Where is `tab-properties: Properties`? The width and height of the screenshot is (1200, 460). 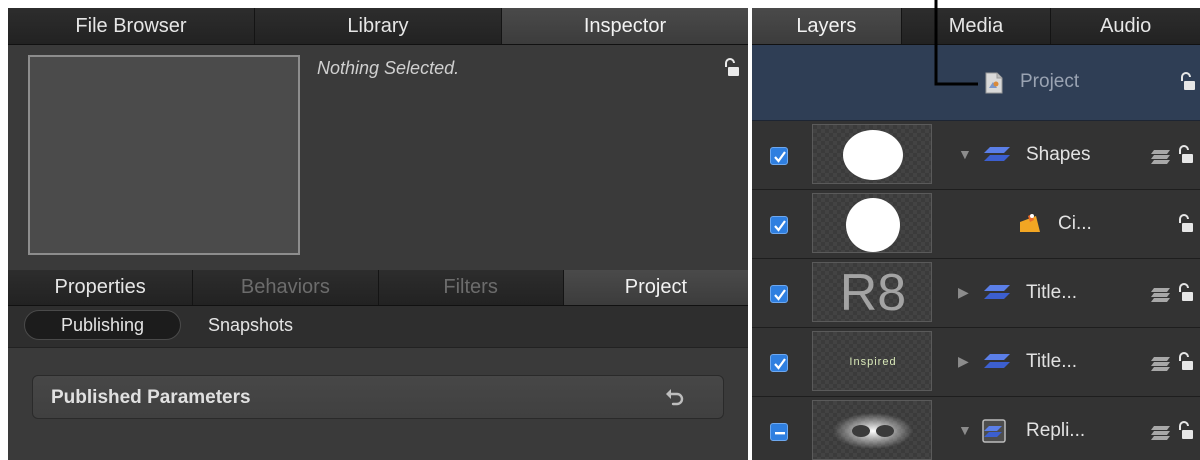
tab-properties: Properties is located at coordinates (101, 287).